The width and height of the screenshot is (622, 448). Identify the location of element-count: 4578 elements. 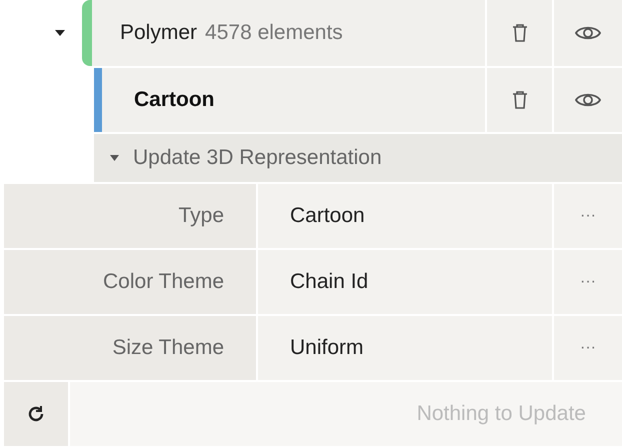
(274, 33).